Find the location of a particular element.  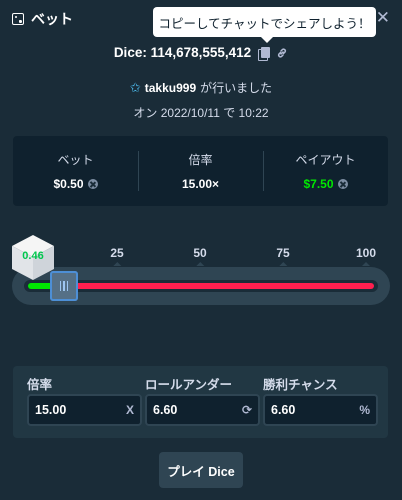

star-icon: ✩ is located at coordinates (135, 87).